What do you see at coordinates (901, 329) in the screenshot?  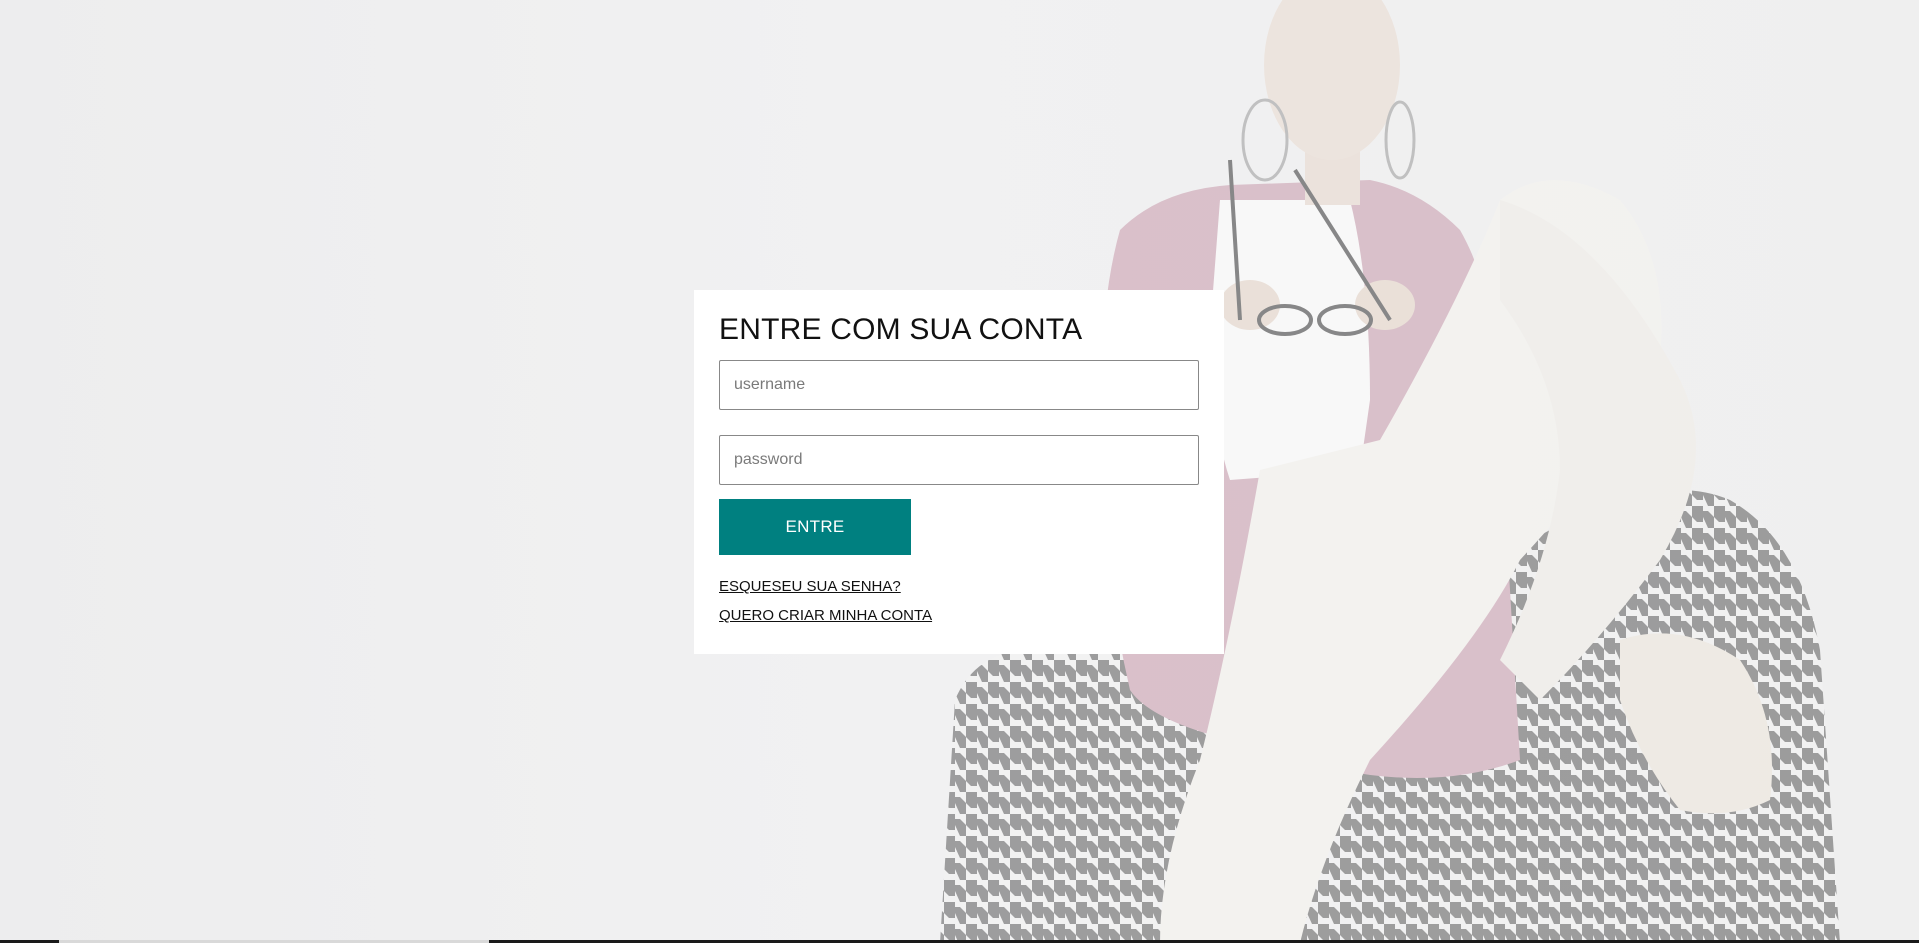 I see `login-title: ENTRE COM SUA CONTA` at bounding box center [901, 329].